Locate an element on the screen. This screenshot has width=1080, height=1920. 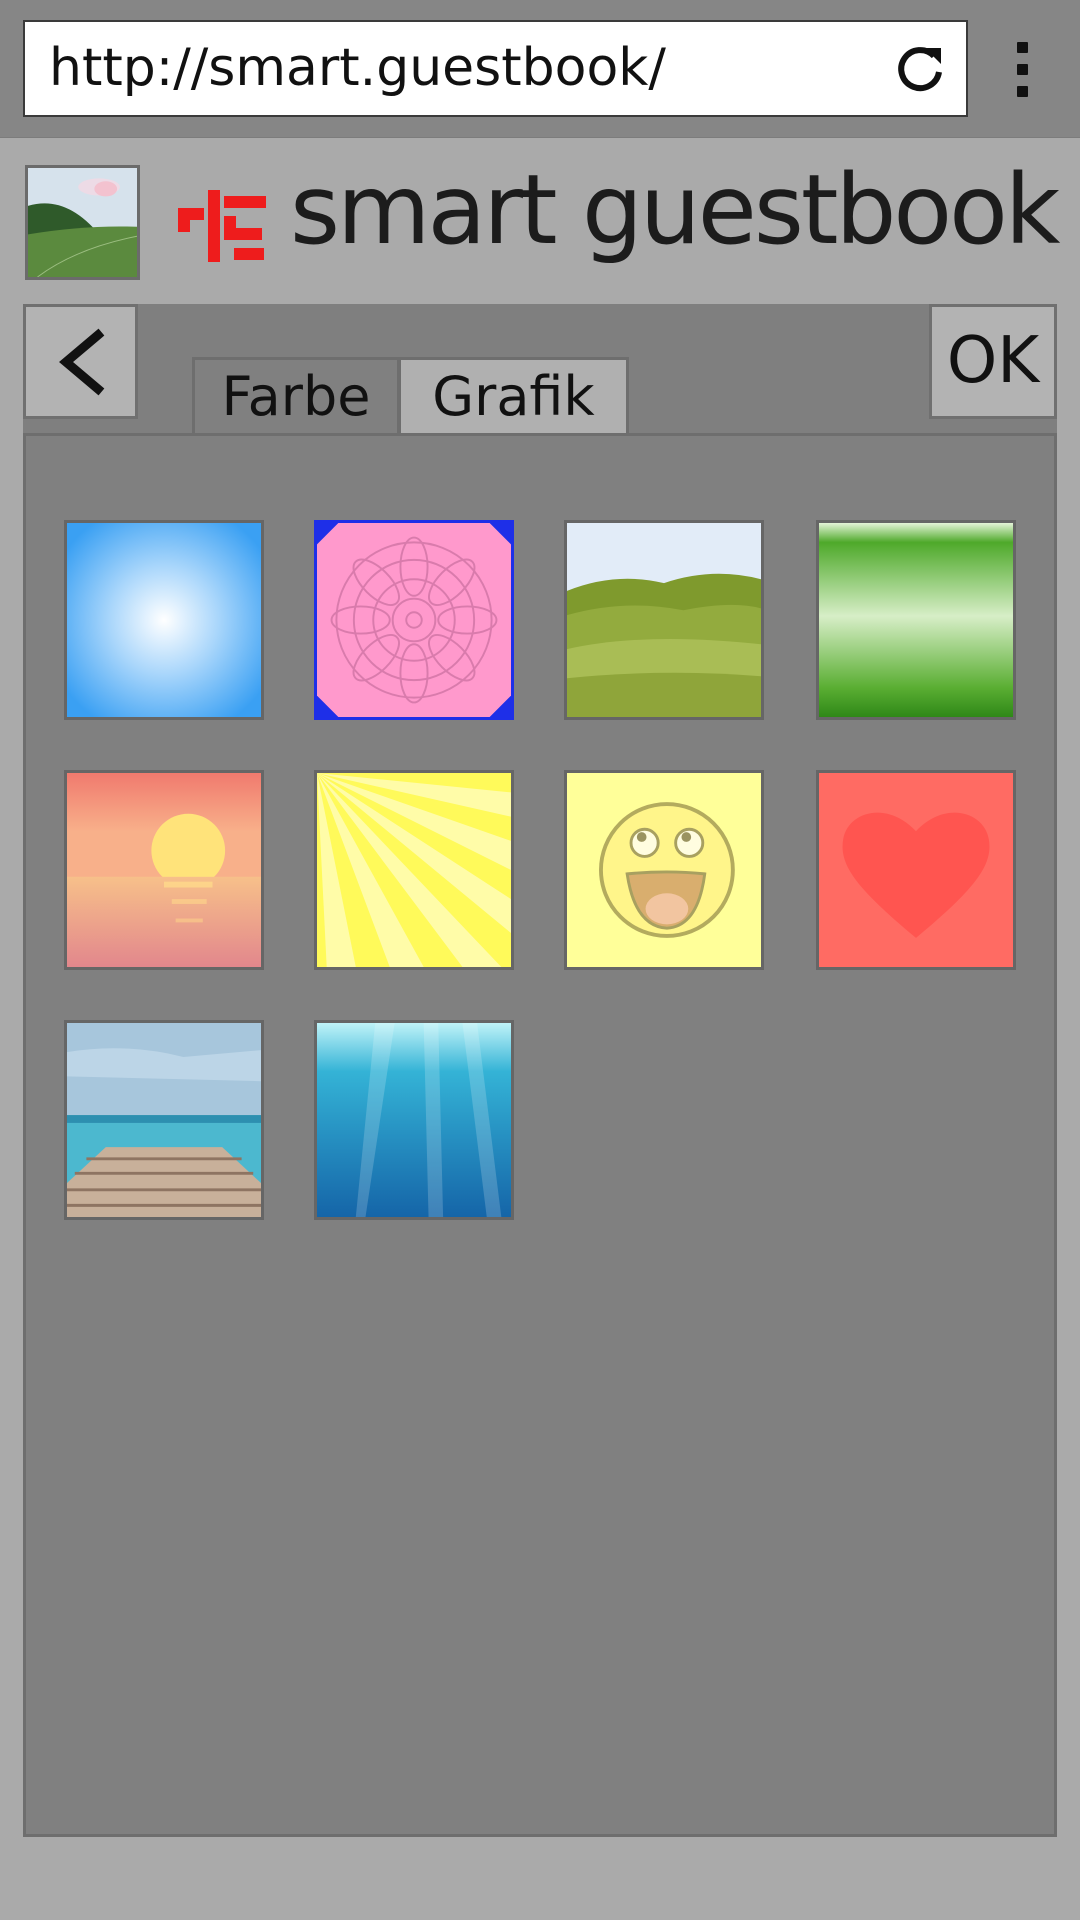
chevron-left-icon is located at coordinates (82, 362).